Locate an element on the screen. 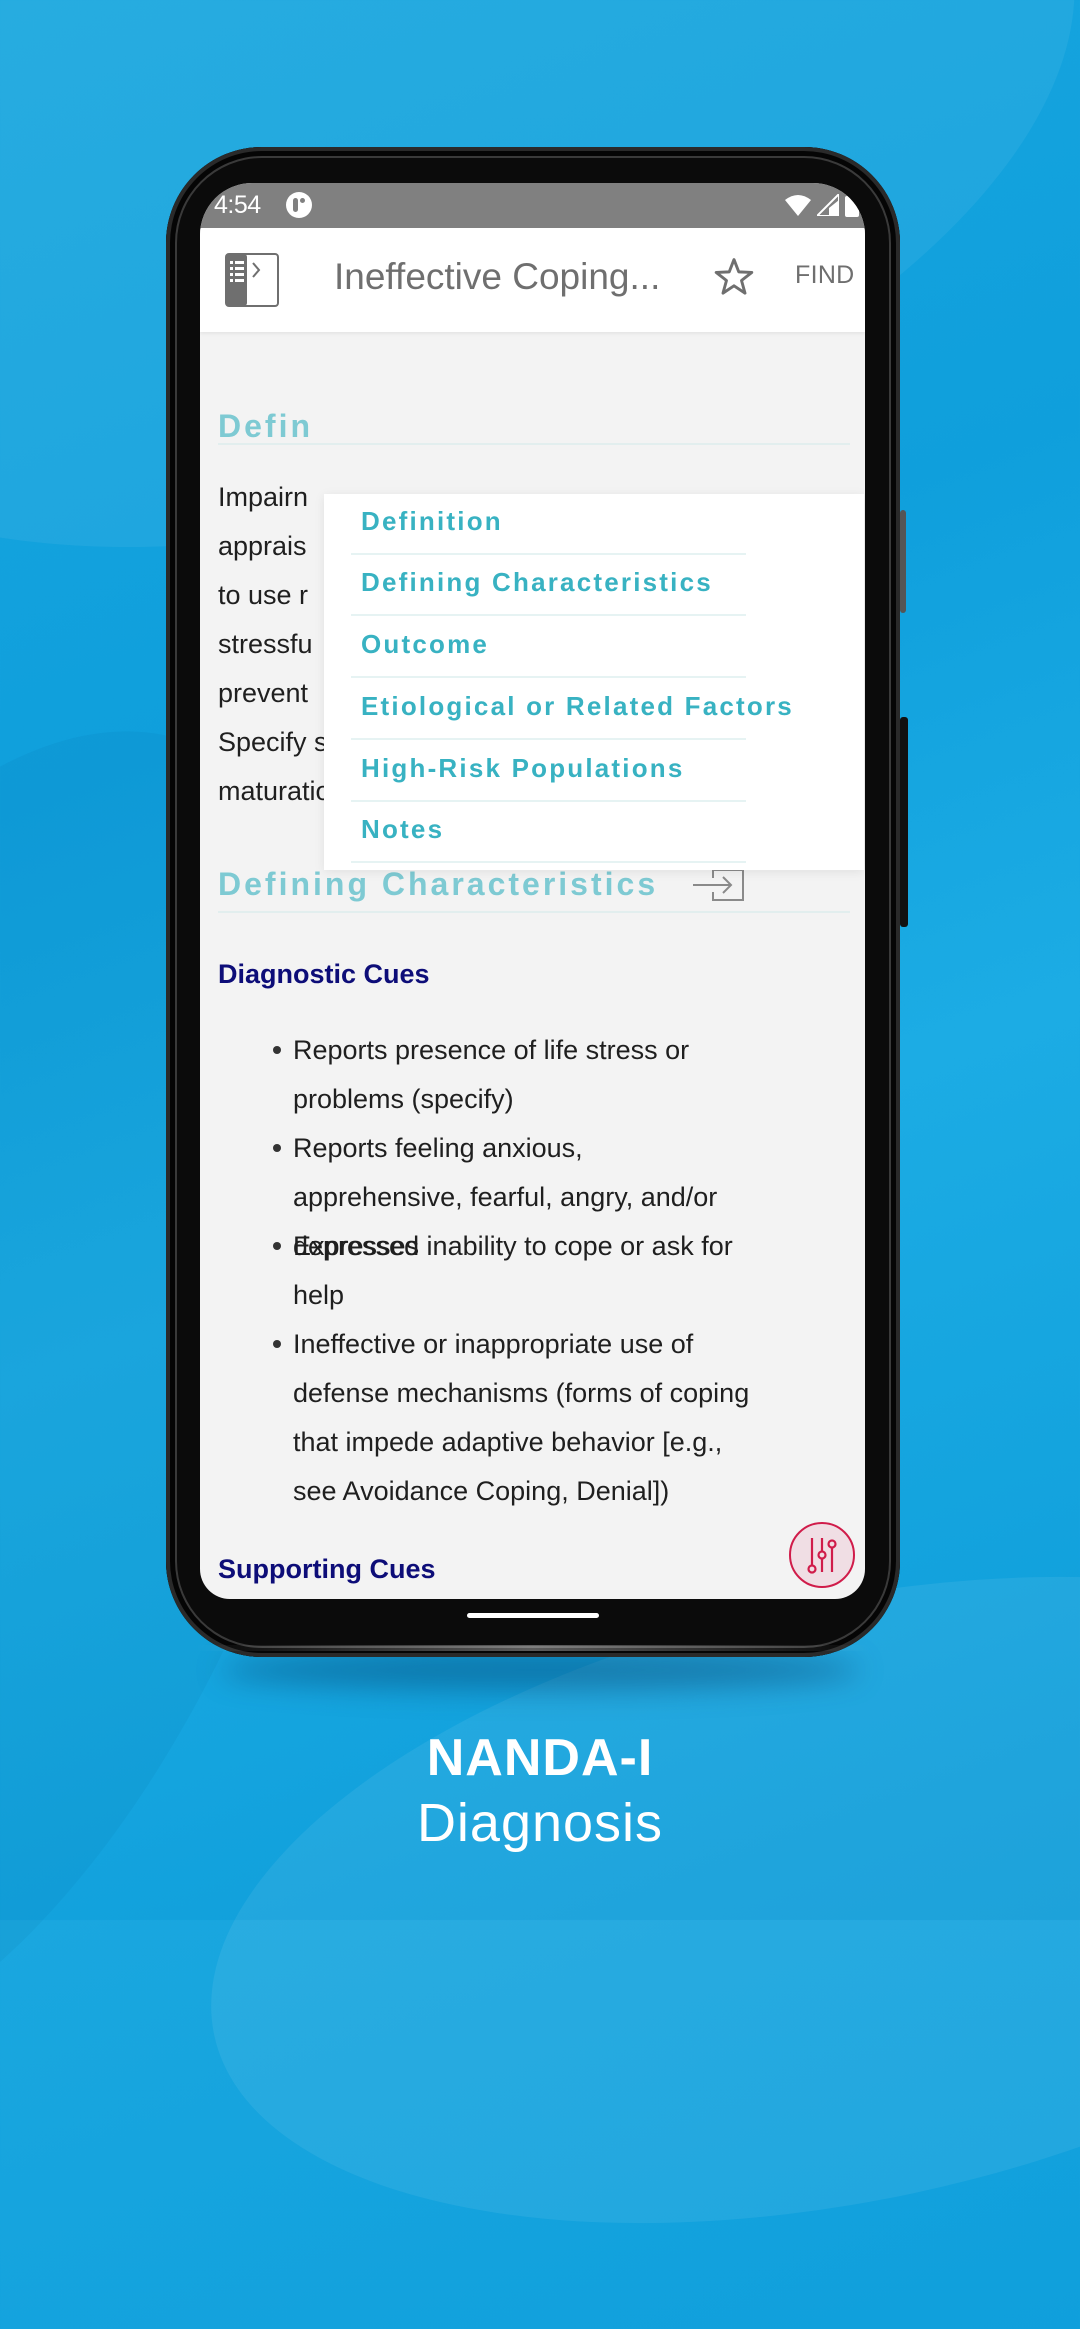  toc-item-high-risk-populations: High-Risk Populations is located at coordinates (591, 771).